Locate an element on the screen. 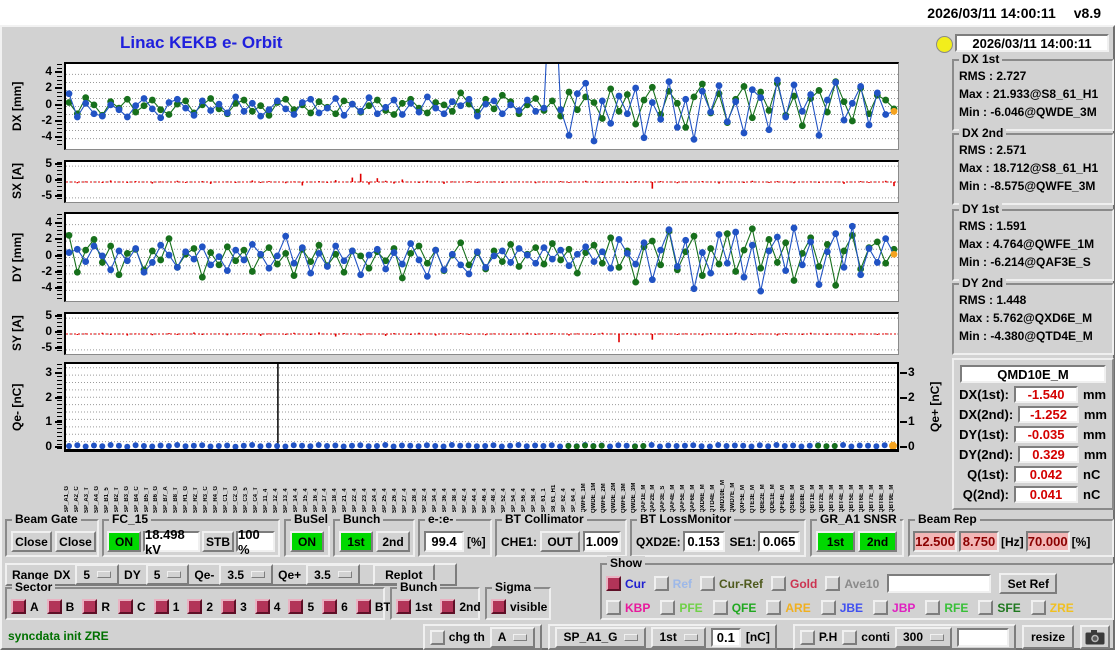 The width and height of the screenshot is (1115, 656). y-tick-mark is located at coordinates (58, 222).